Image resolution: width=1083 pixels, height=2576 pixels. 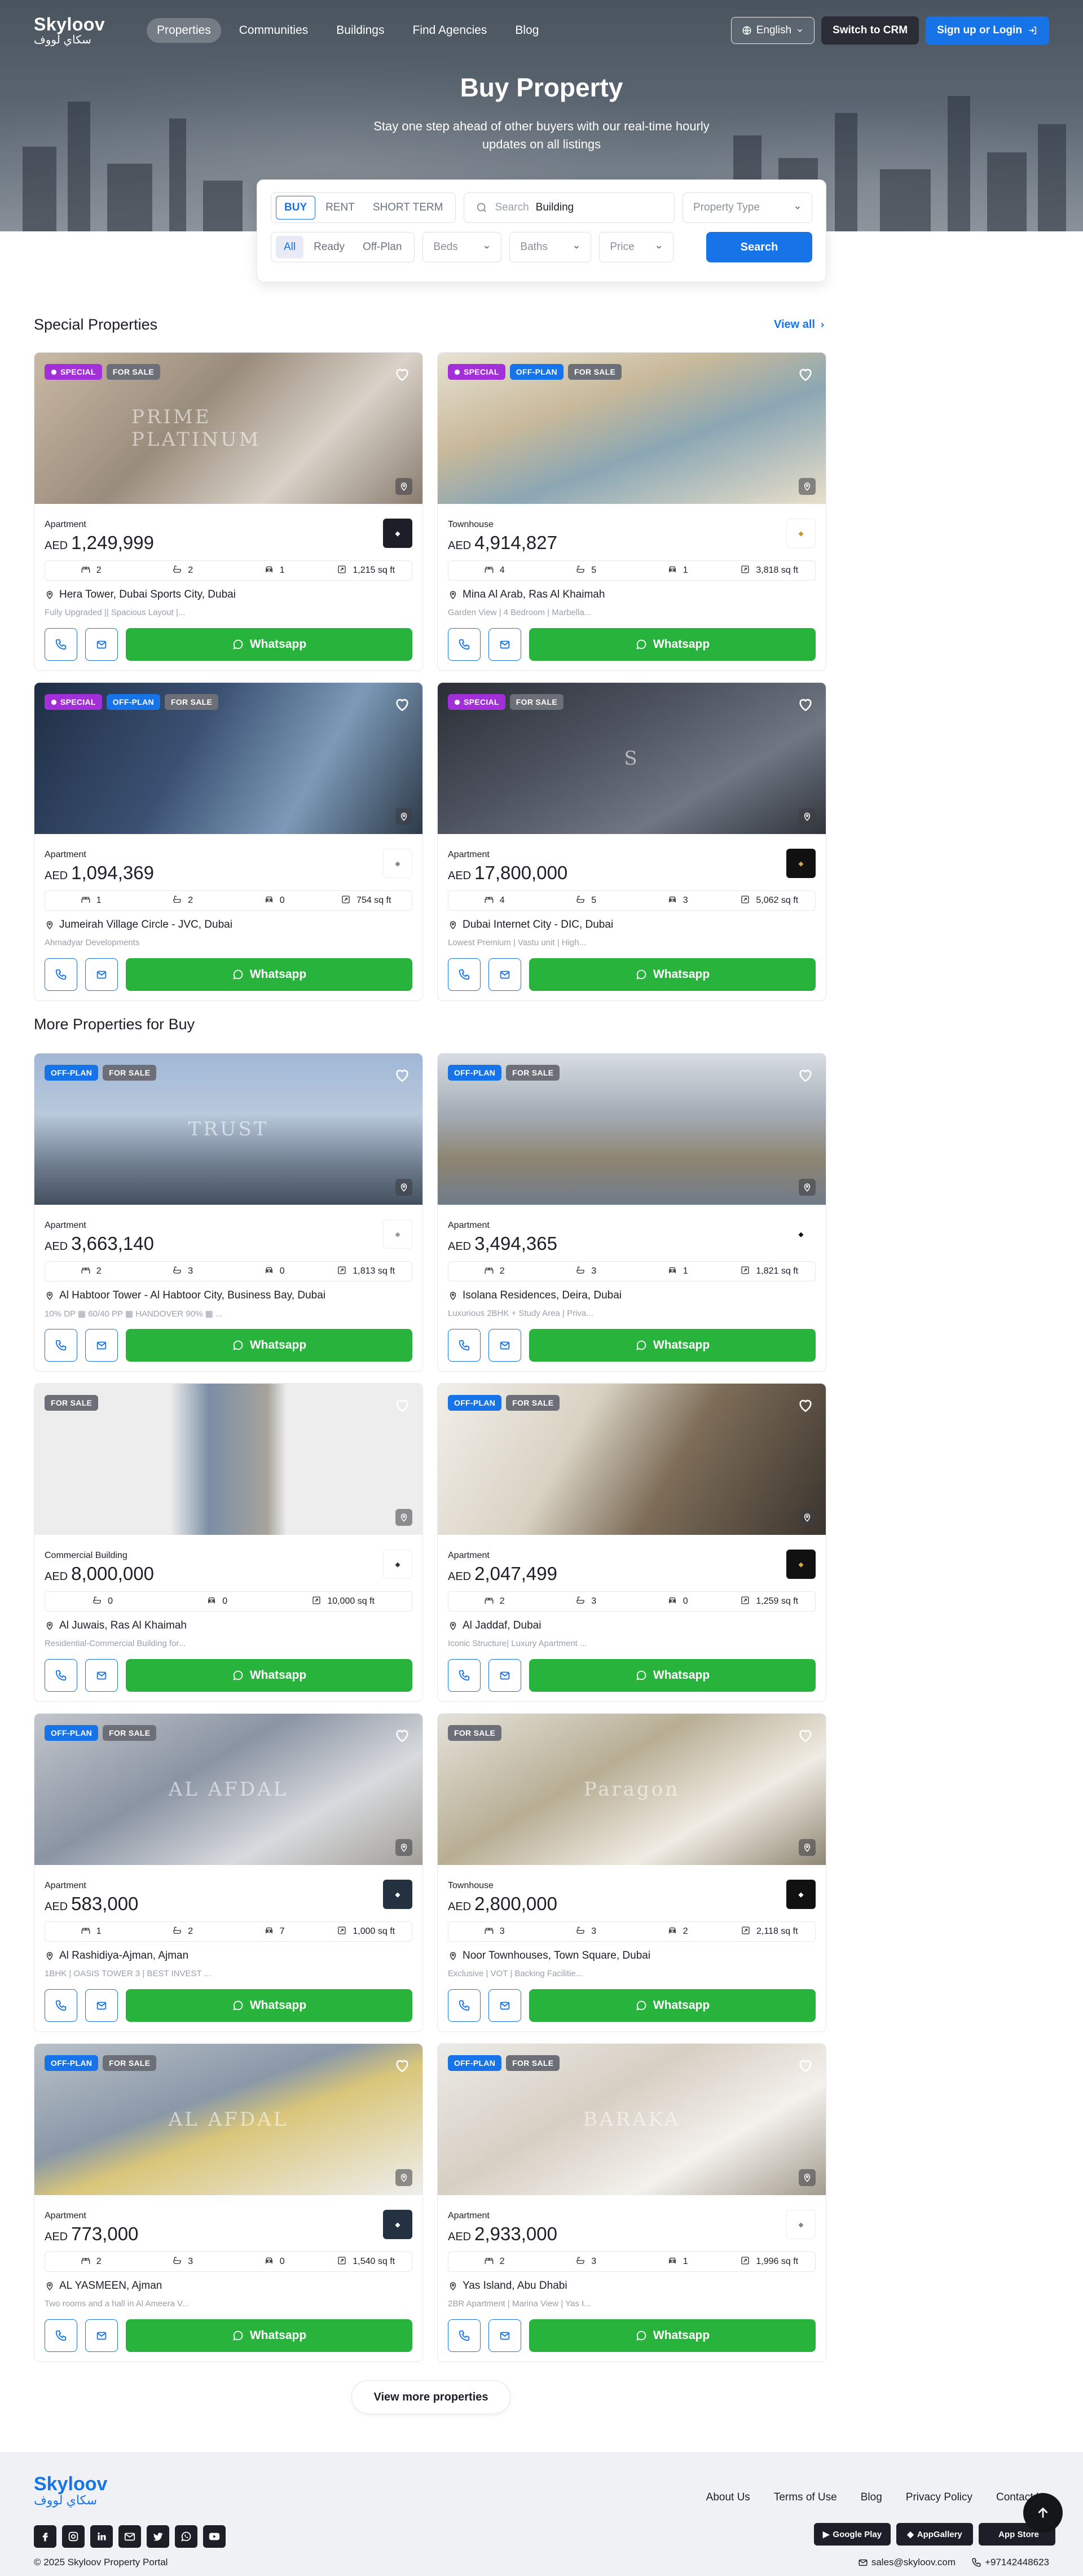 What do you see at coordinates (632, 2119) in the screenshot?
I see `property-photo: BARAKA OFF-PLAN FOR SALE` at bounding box center [632, 2119].